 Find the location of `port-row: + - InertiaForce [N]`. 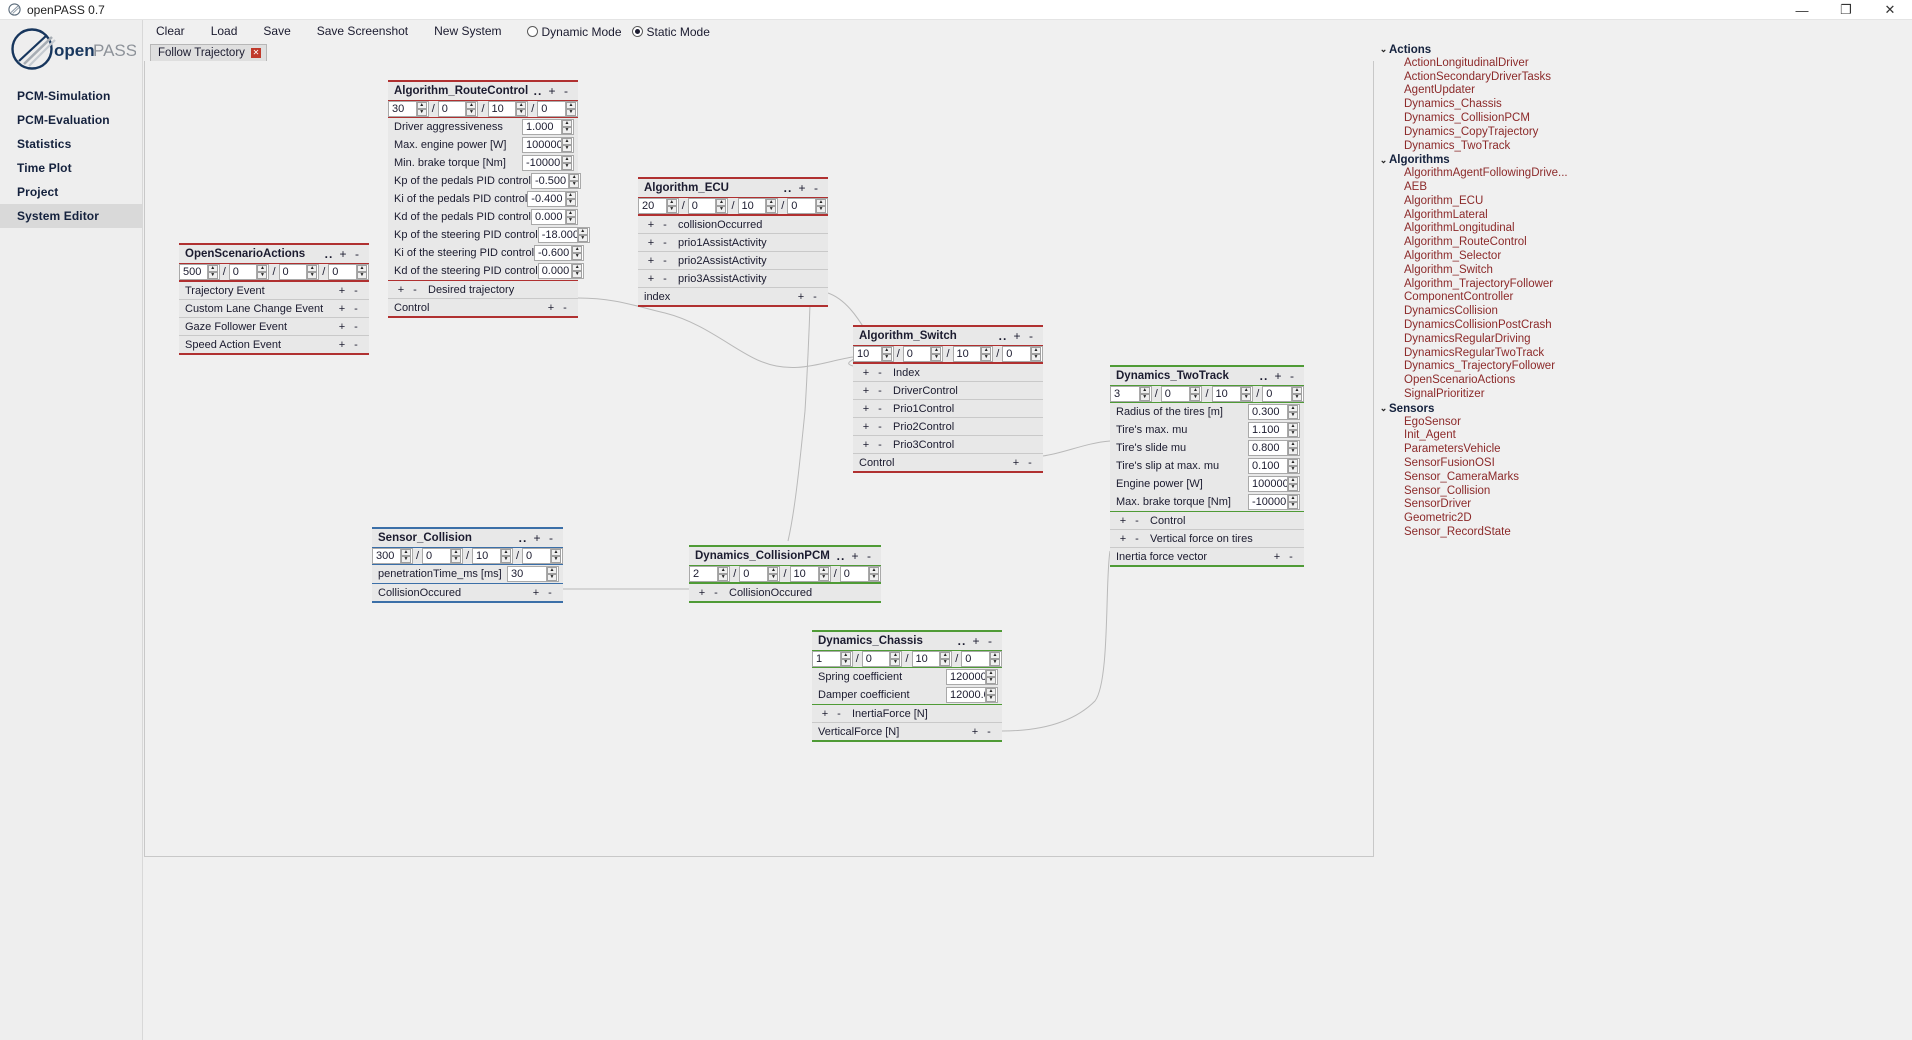

port-row: + - InertiaForce [N] is located at coordinates (907, 713).